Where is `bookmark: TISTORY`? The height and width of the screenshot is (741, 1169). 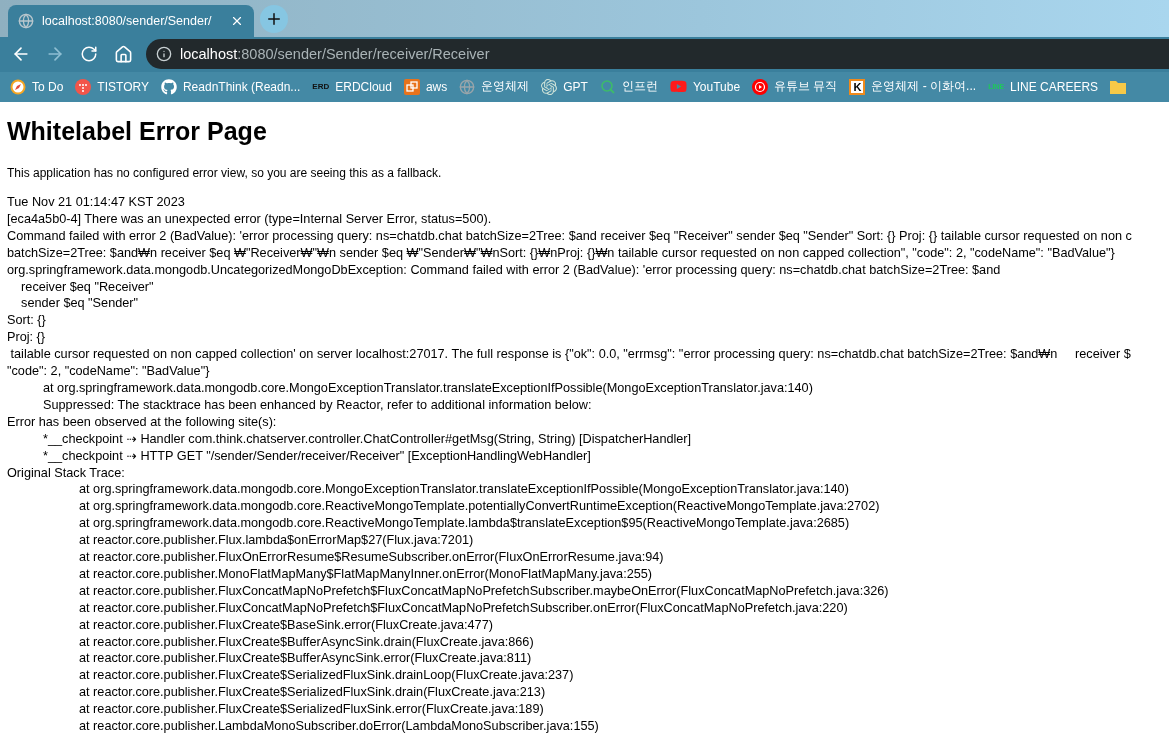
bookmark: TISTORY is located at coordinates (112, 86).